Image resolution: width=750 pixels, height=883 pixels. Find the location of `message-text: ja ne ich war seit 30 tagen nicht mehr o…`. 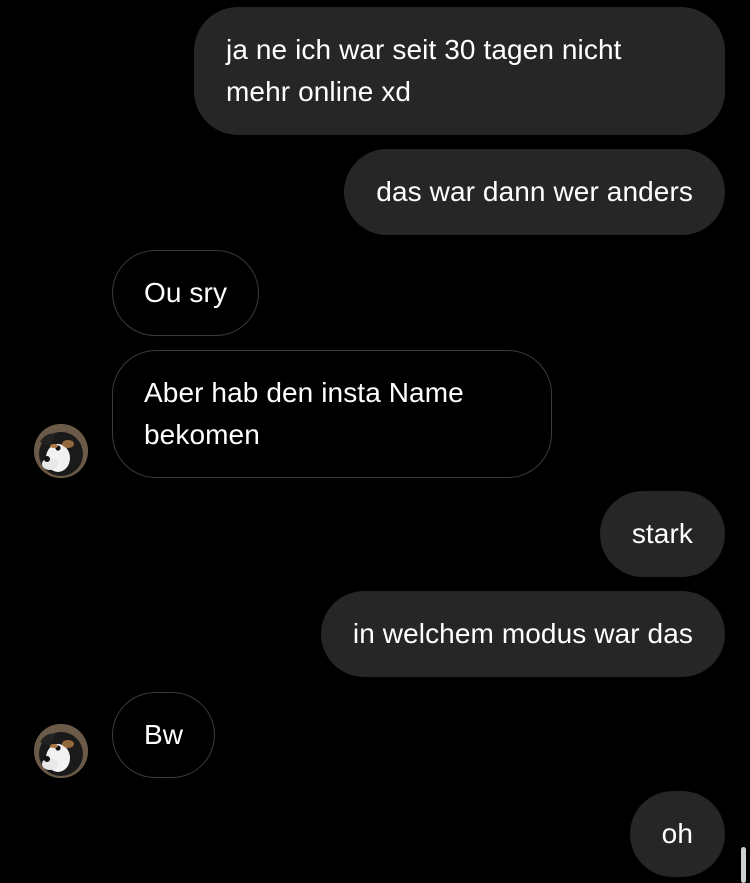

message-text: ja ne ich war seit 30 tagen nicht mehr o… is located at coordinates (424, 70).